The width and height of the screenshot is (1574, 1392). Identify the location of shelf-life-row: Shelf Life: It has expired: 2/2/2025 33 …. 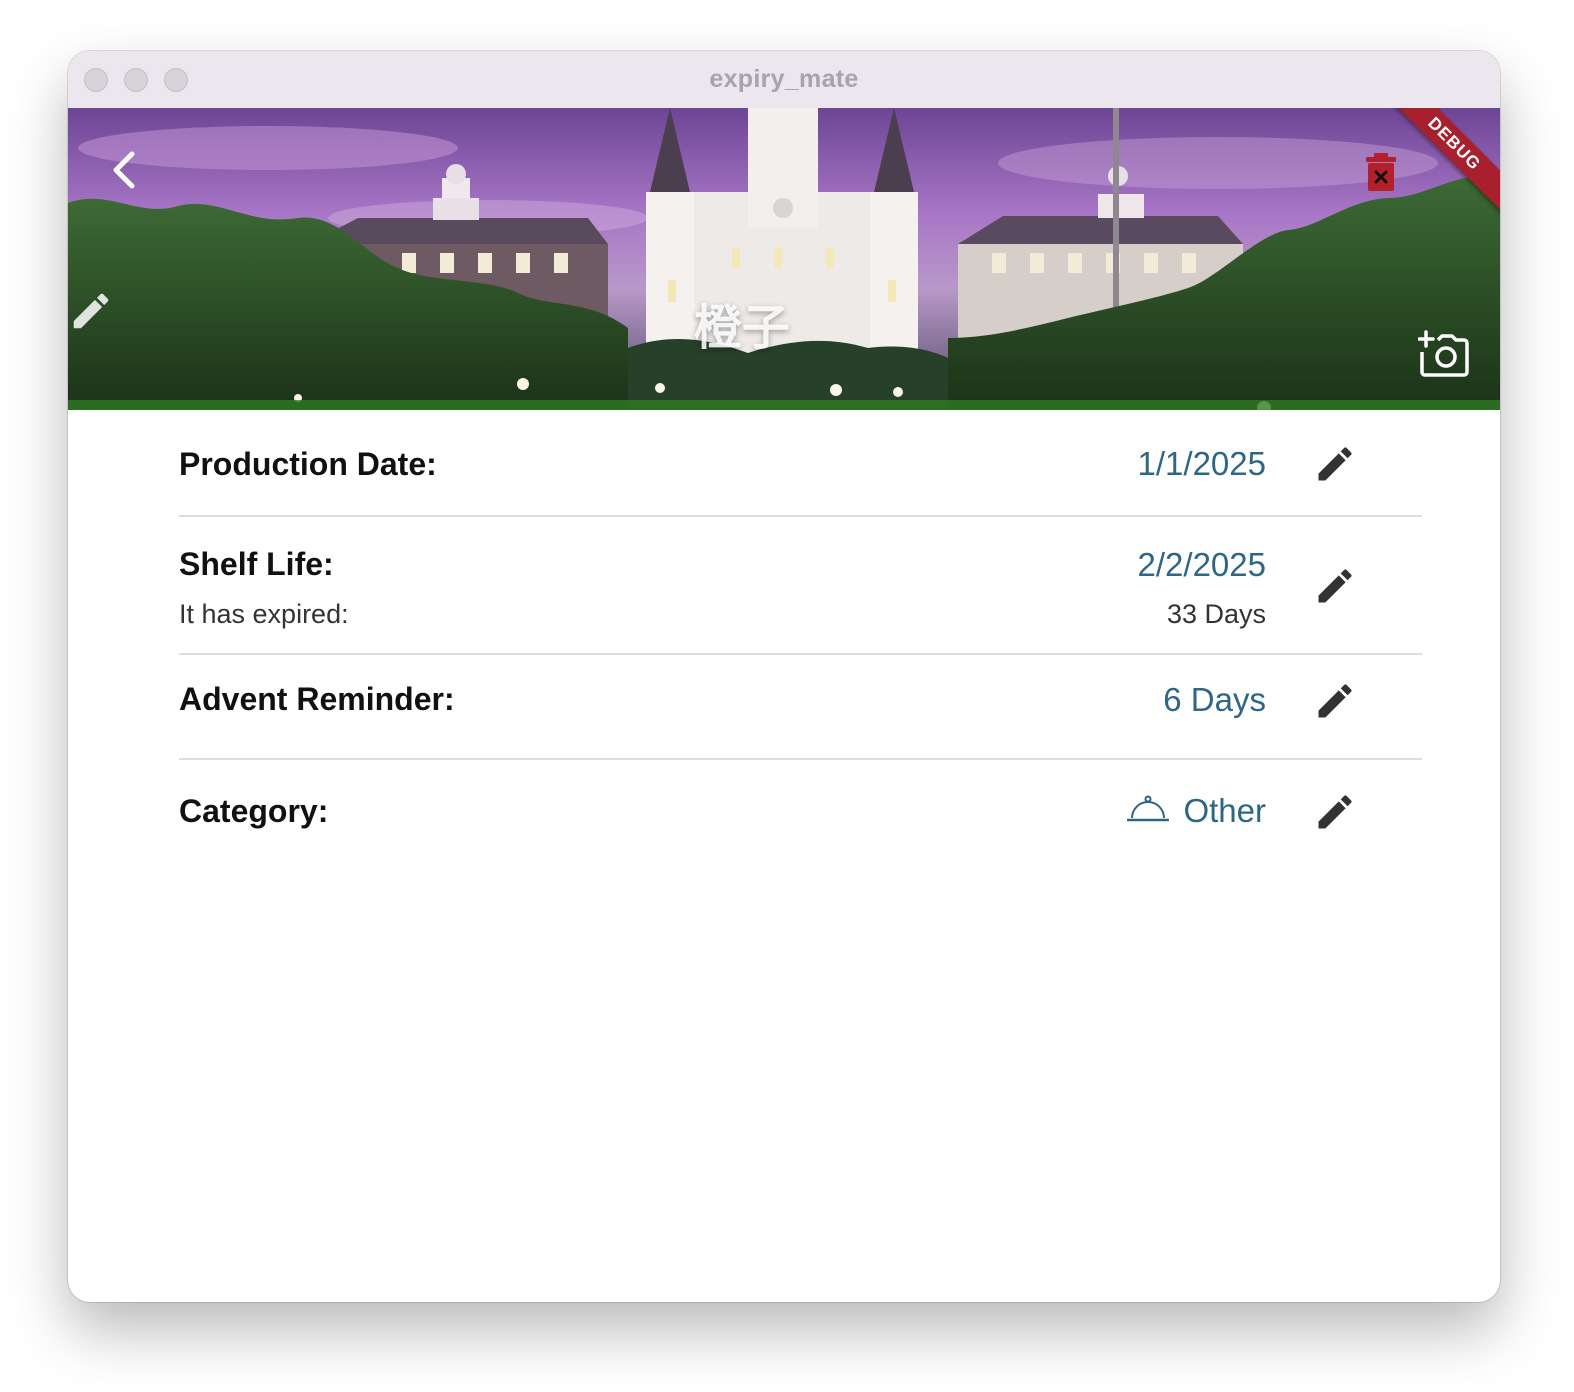
(800, 586).